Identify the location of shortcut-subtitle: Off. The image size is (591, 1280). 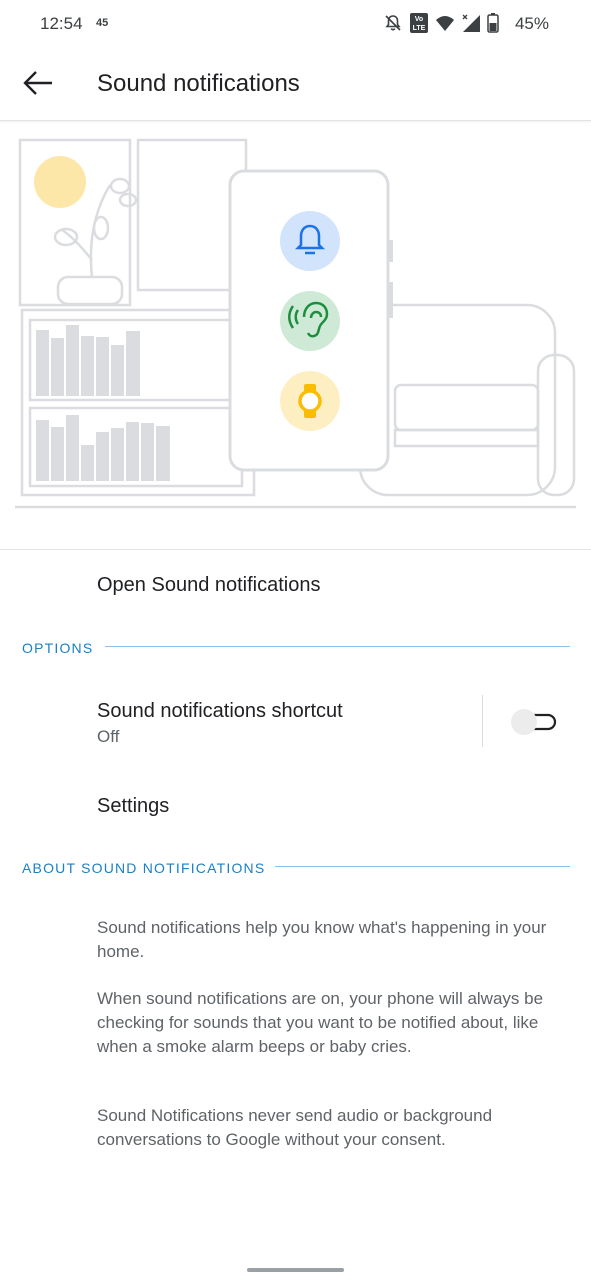
(108, 736).